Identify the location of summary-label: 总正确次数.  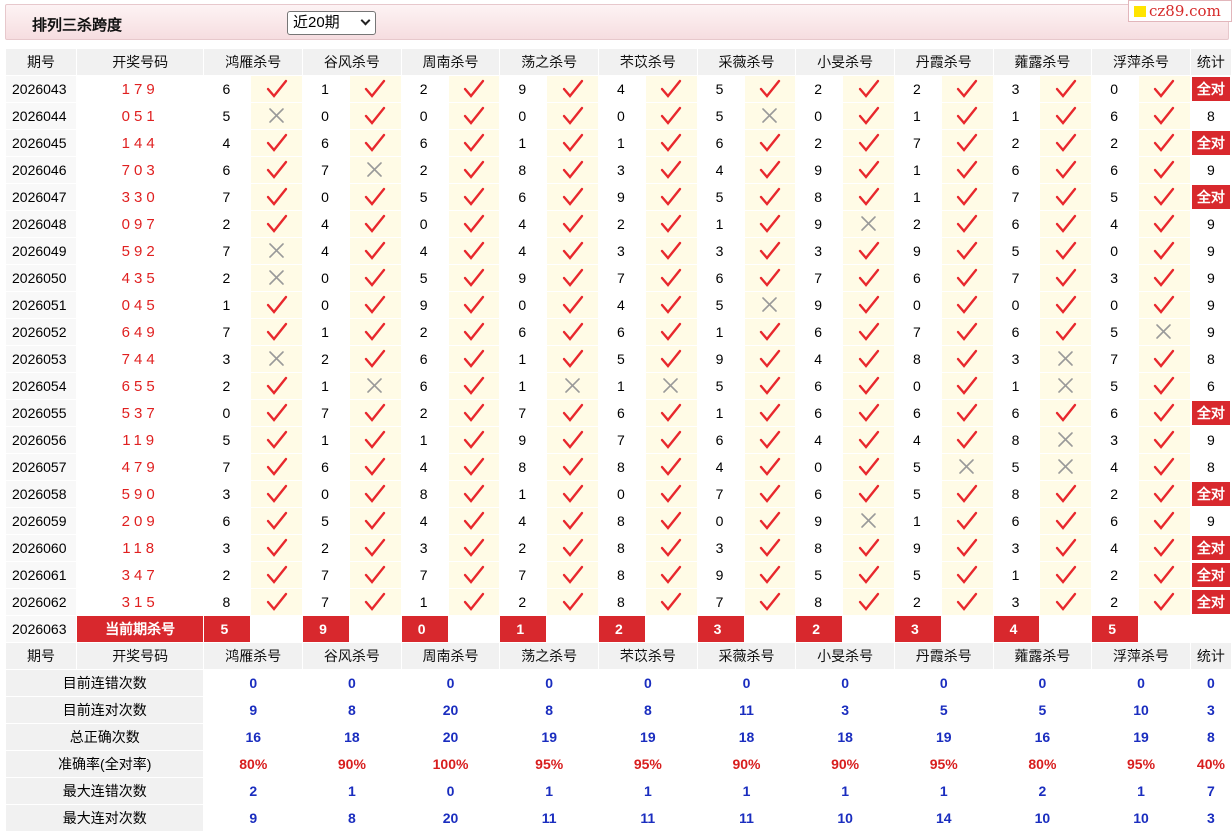
(105, 737).